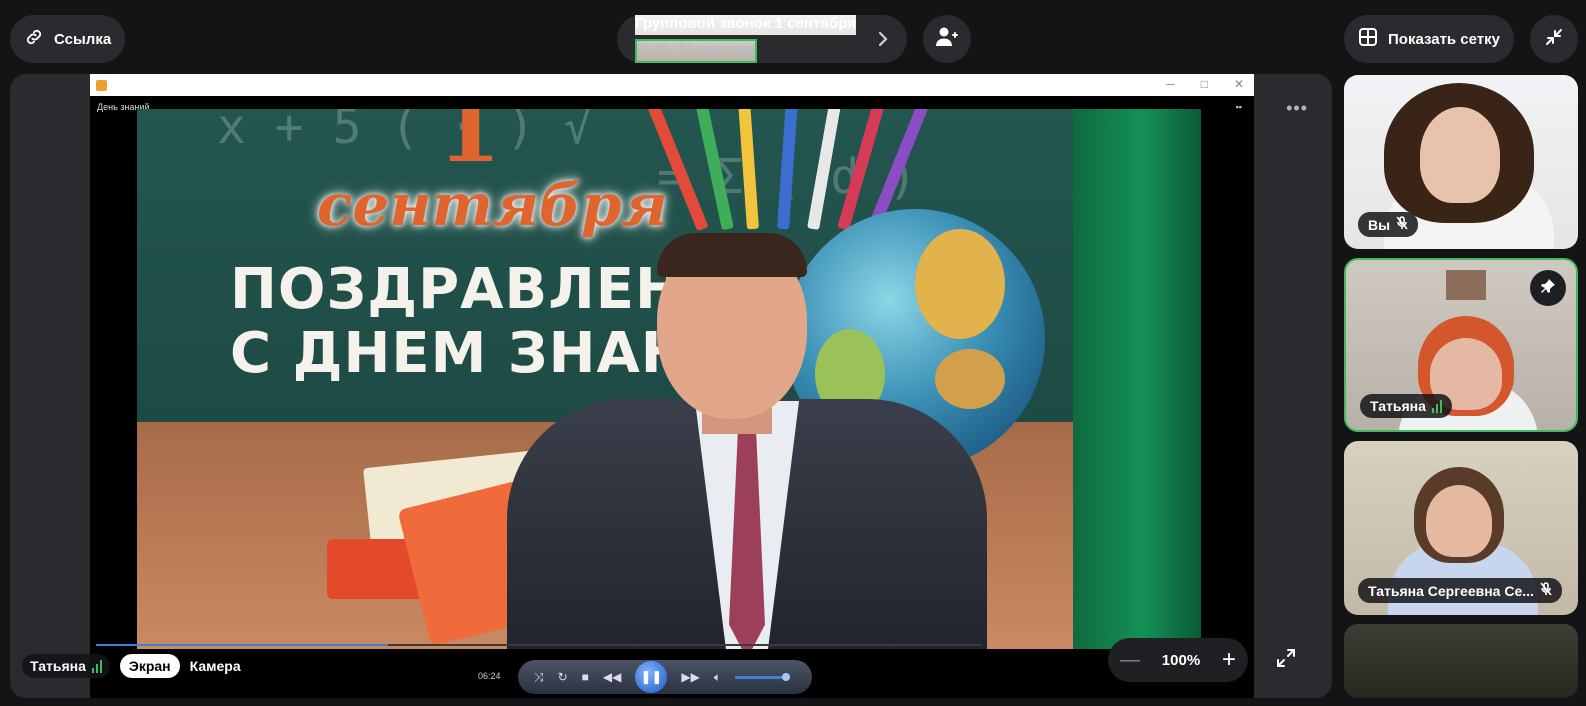  Describe the element at coordinates (1170, 84) in the screenshot. I see `minimize-icon: ─` at that location.